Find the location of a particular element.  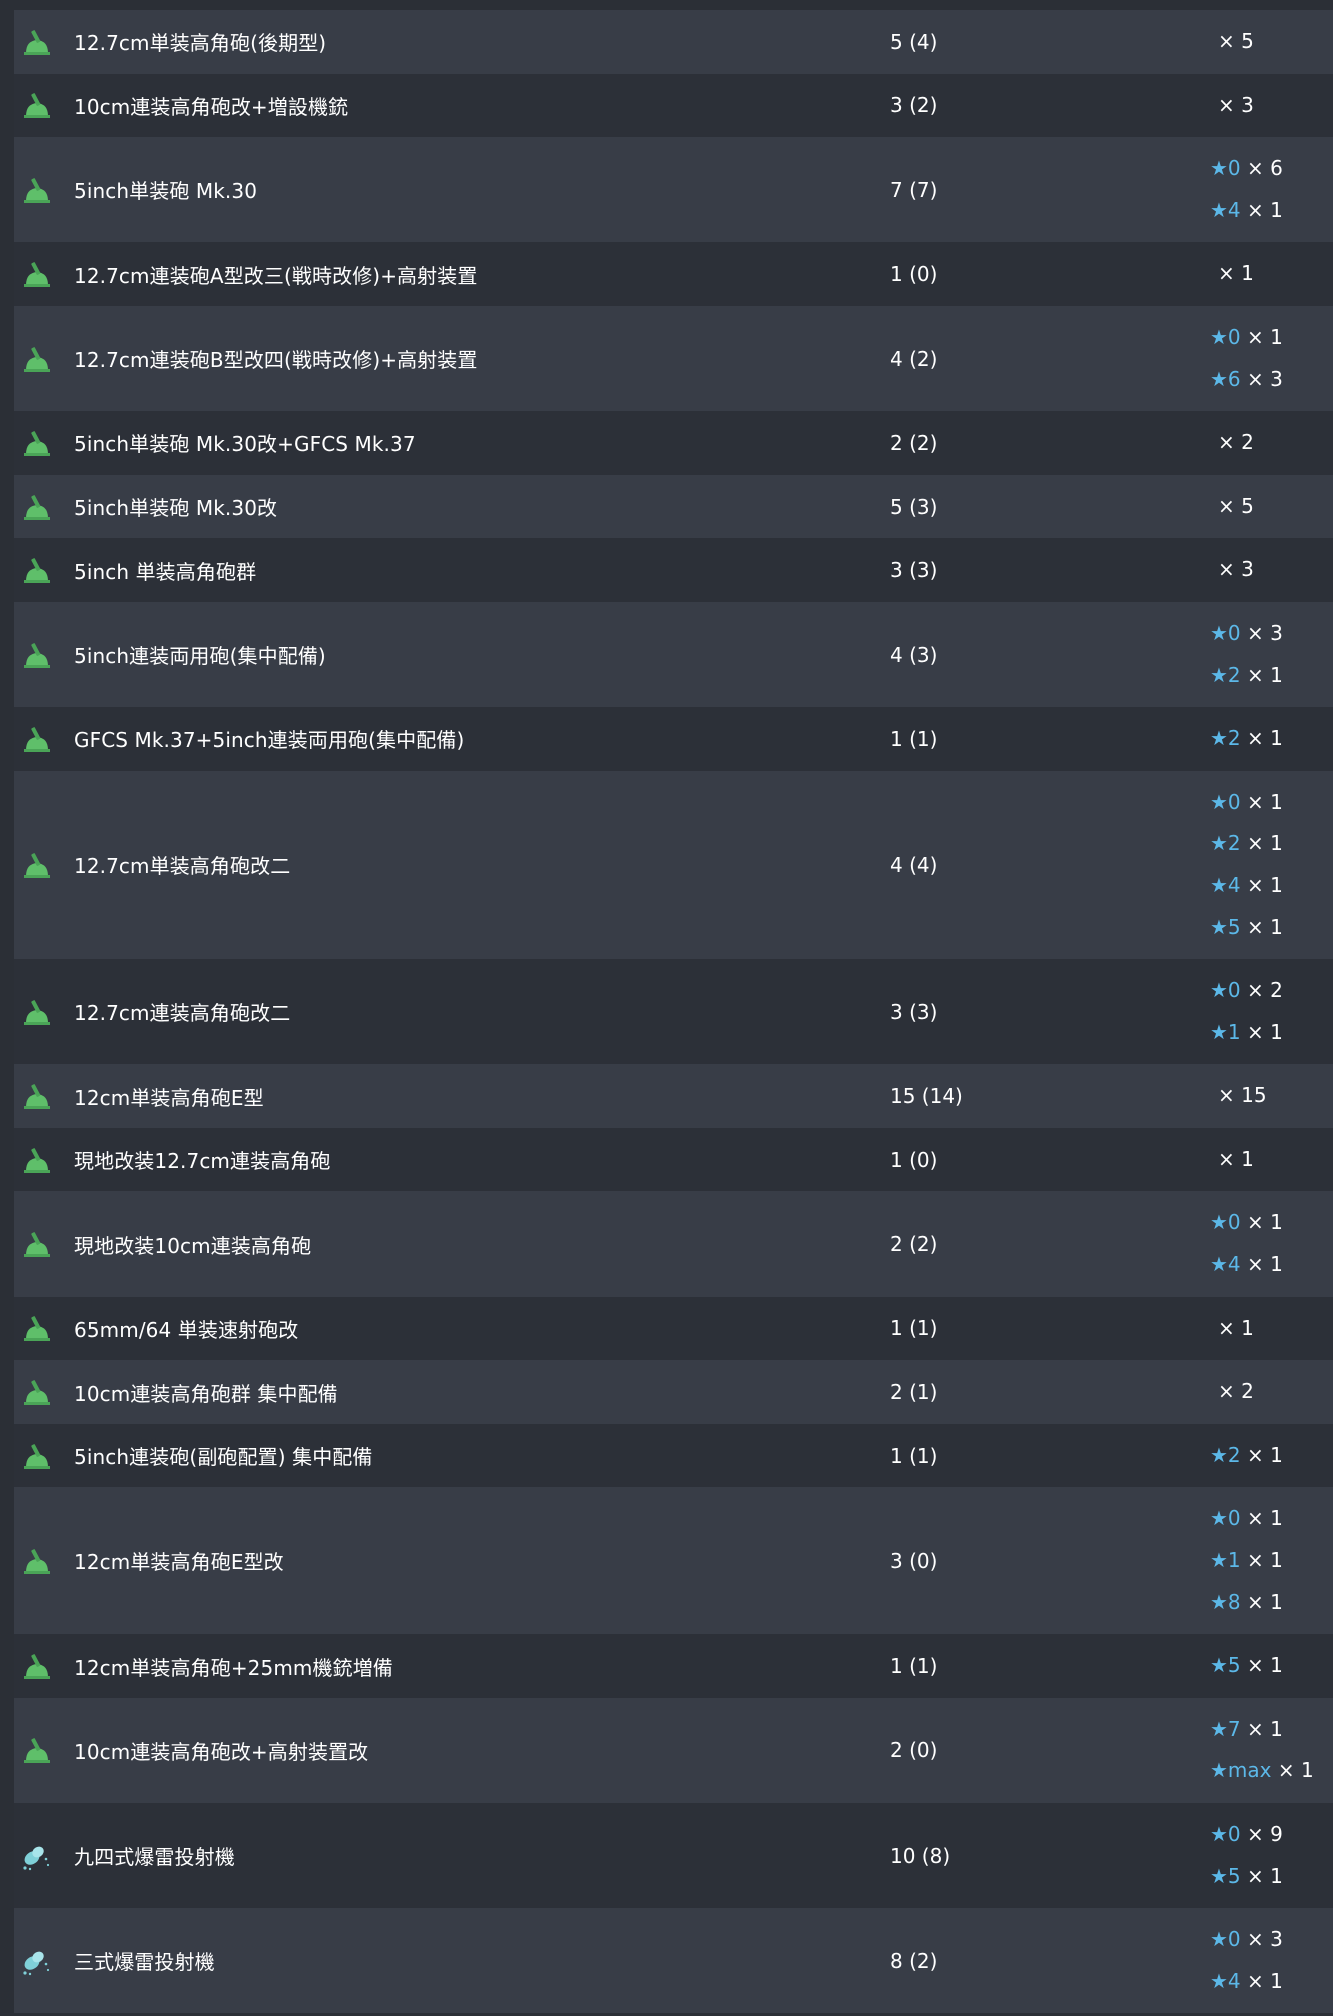

improvement-level-entry: ★1 × 1 is located at coordinates (1271, 1033).